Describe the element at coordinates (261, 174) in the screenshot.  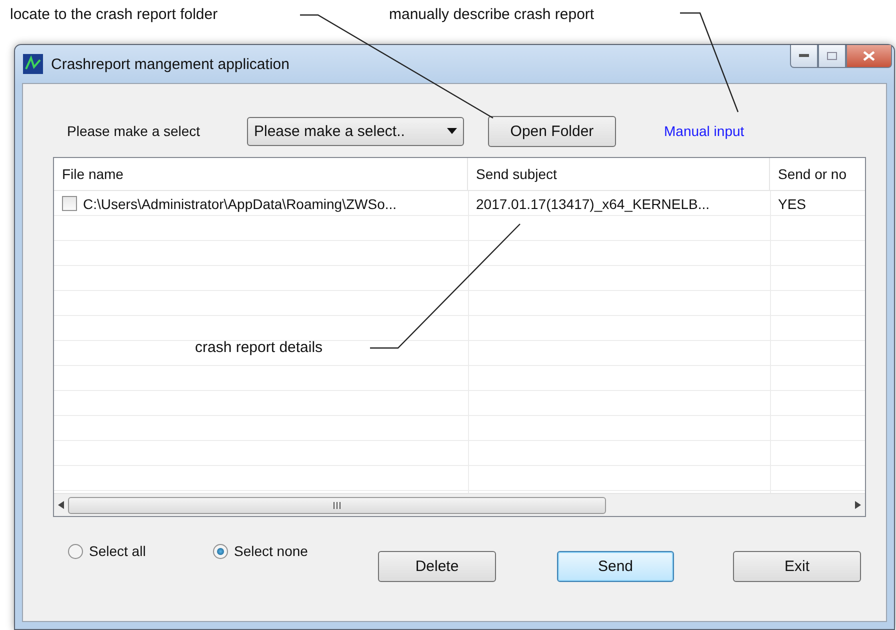
I see `column-header: File name` at that location.